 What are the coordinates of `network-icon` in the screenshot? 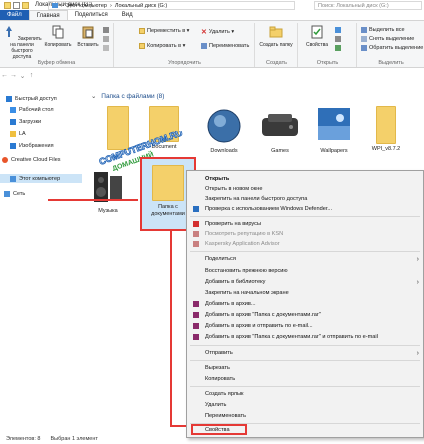 It's located at (7, 194).